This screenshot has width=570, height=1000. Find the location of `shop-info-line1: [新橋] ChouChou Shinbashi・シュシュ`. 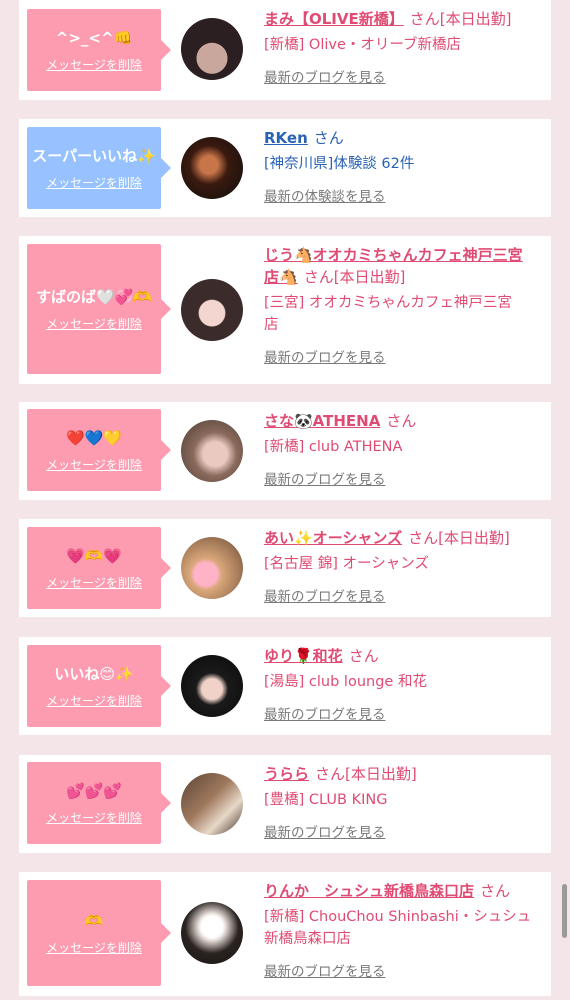

shop-info-line1: [新橋] ChouChou Shinbashi・シュシュ is located at coordinates (398, 917).